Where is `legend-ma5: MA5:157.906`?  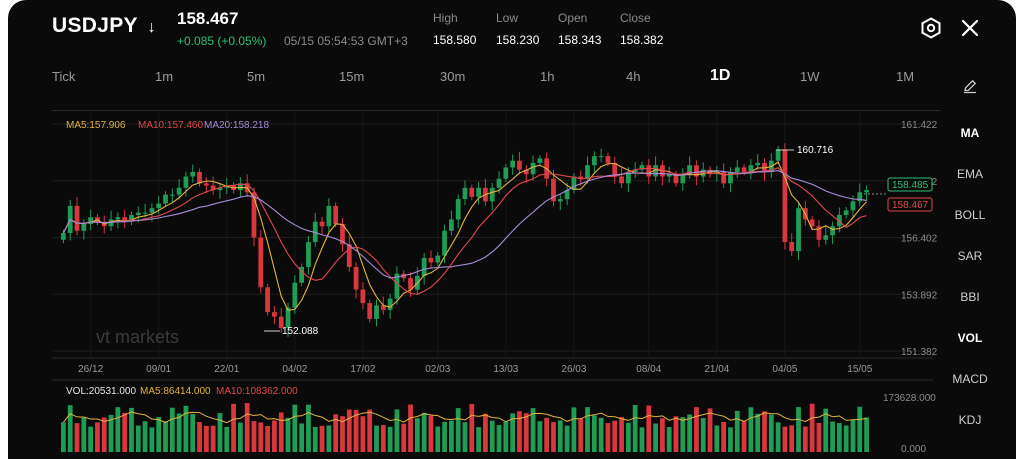 legend-ma5: MA5:157.906 is located at coordinates (96, 125).